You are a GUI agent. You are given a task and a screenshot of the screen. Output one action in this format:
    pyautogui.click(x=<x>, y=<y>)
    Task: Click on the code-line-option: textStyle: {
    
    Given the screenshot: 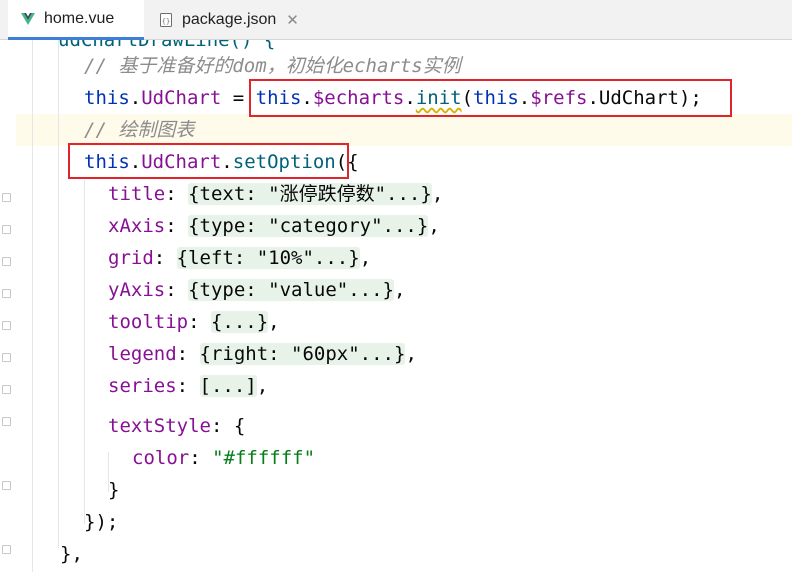 What is the action you would take?
    pyautogui.click(x=177, y=426)
    